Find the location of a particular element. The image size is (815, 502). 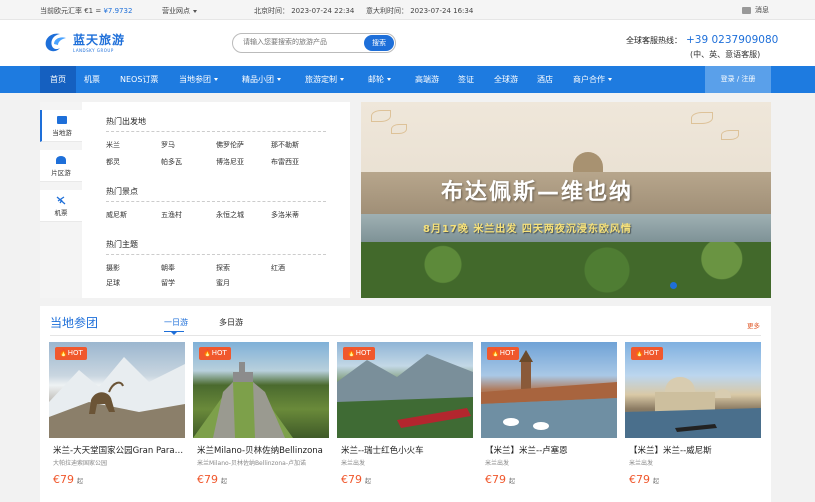

message-icon is located at coordinates (746, 10).